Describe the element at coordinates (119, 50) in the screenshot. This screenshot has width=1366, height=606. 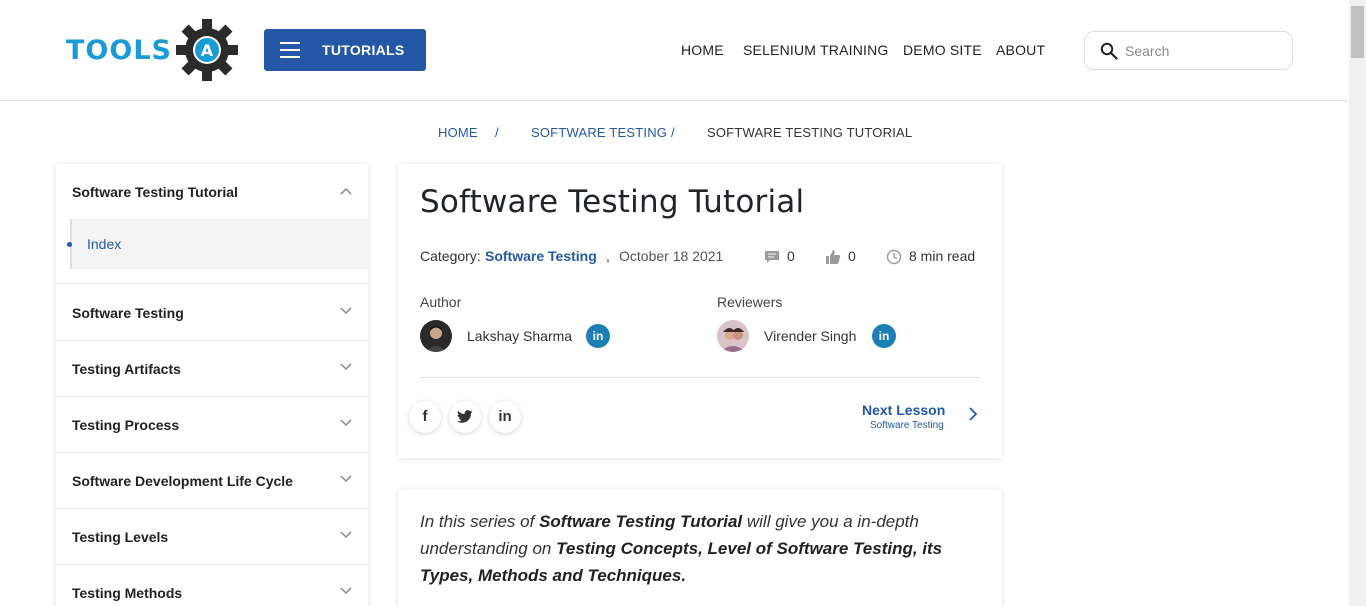
I see `logo-text: TOOLS` at that location.